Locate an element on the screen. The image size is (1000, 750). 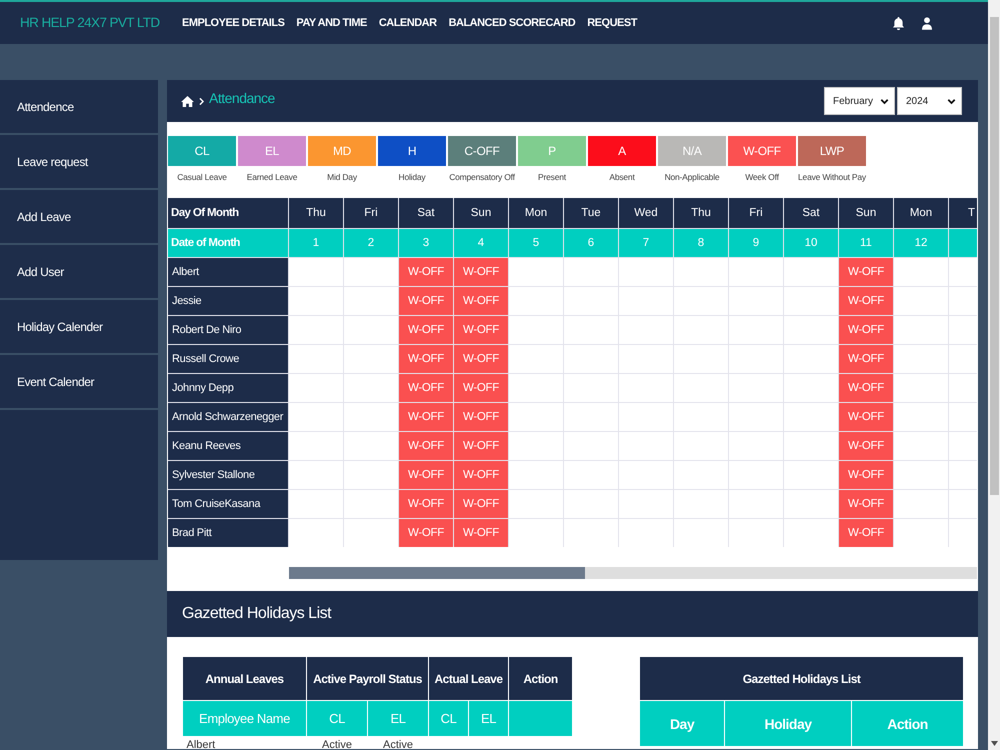
sidebar-item: Holiday Calender is located at coordinates (60, 327).